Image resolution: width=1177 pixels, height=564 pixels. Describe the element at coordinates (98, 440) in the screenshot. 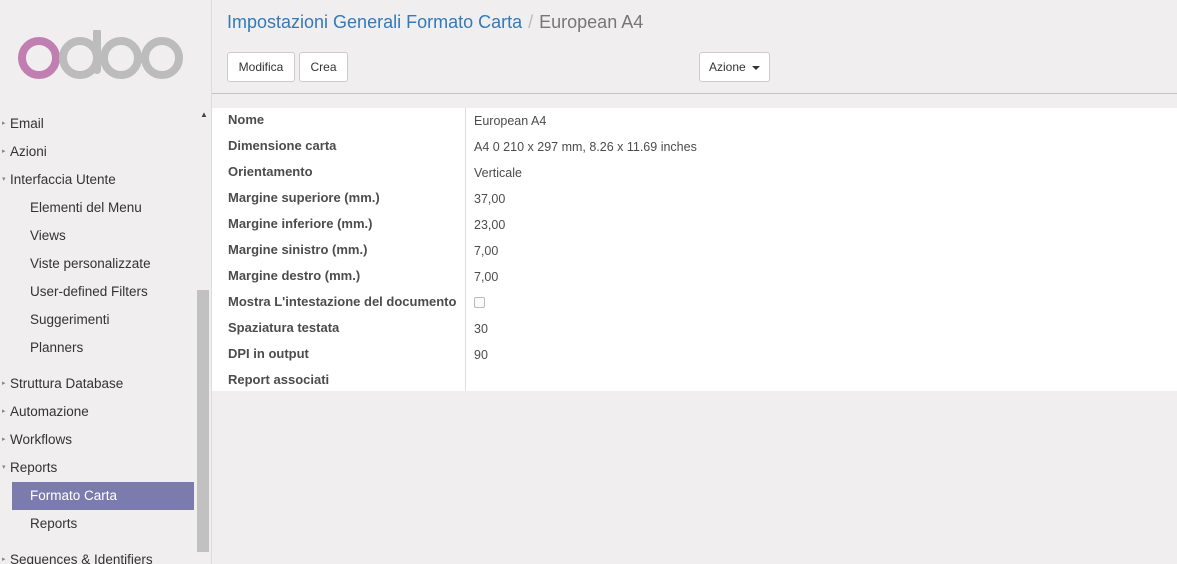

I see `sidebar-item-workflows: ▸ Workflows` at that location.